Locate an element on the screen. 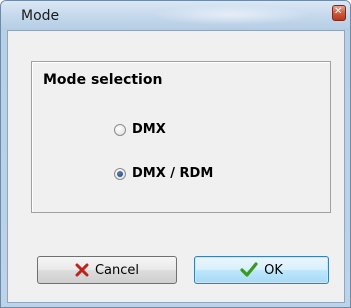  close-icon: ✕ is located at coordinates (338, 11).